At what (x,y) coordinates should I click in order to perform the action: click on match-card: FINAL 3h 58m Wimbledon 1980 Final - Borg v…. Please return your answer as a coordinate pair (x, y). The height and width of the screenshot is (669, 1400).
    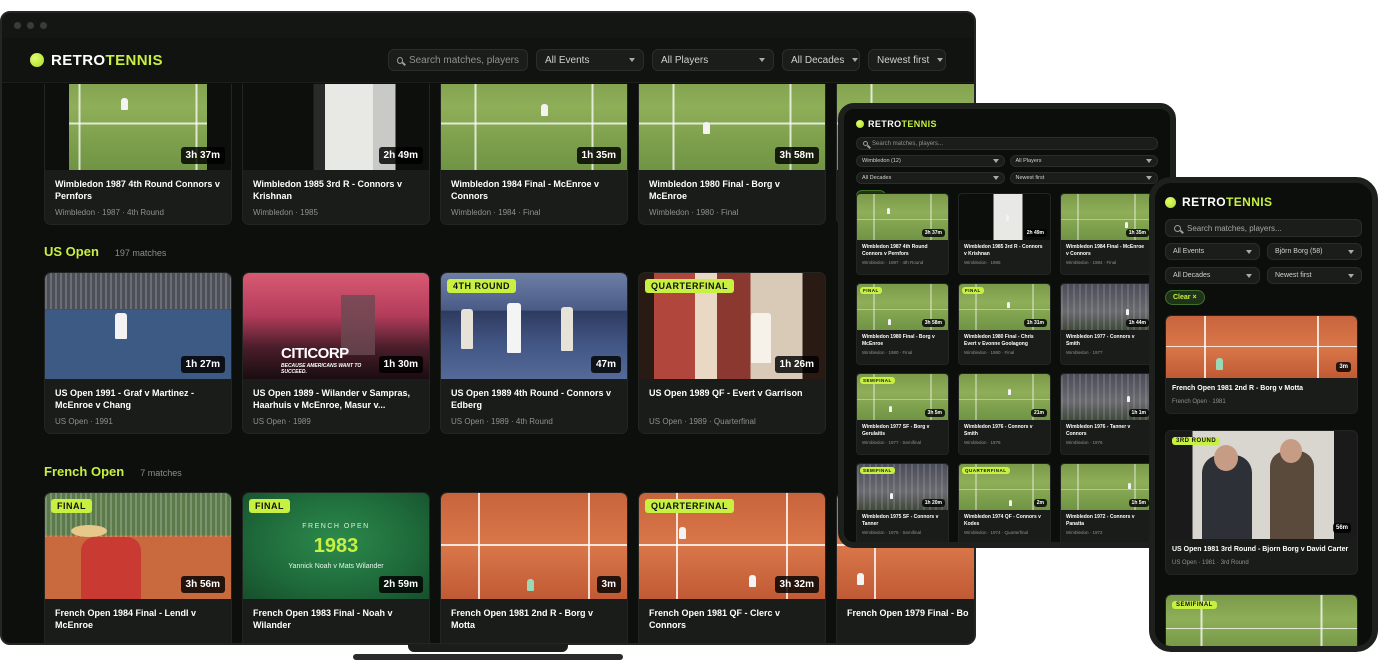
    Looking at the image, I should click on (902, 324).